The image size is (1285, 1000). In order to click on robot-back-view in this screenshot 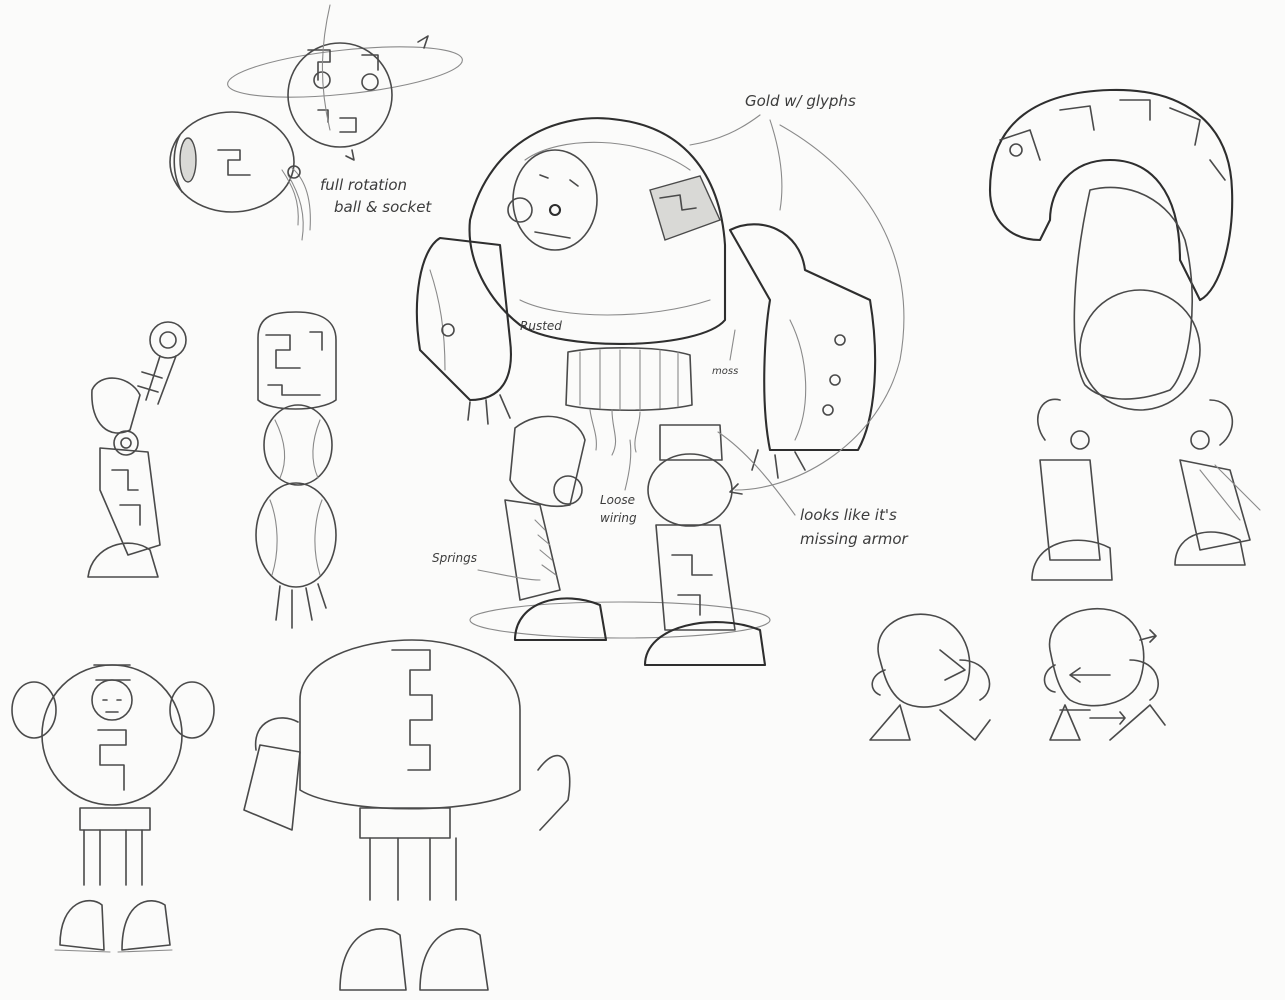, I will do `click(407, 815)`.